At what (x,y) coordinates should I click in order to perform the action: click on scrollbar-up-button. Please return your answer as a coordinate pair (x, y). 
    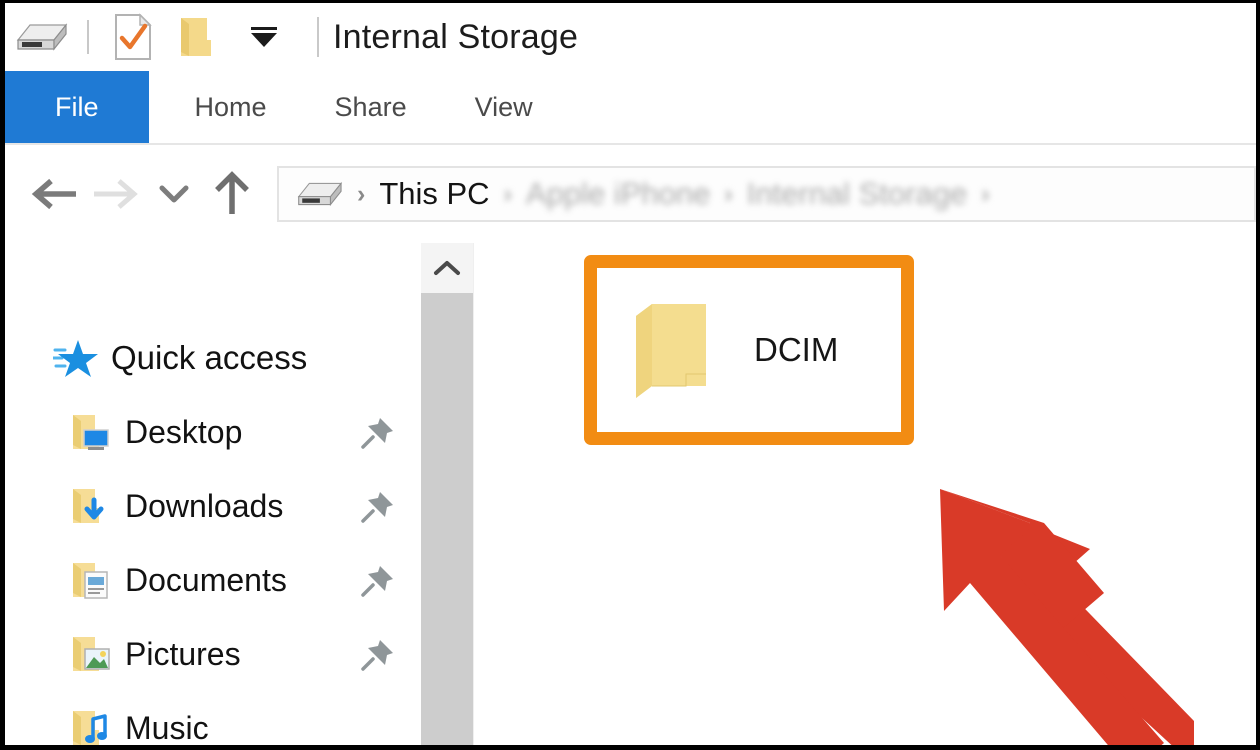
    Looking at the image, I should click on (447, 268).